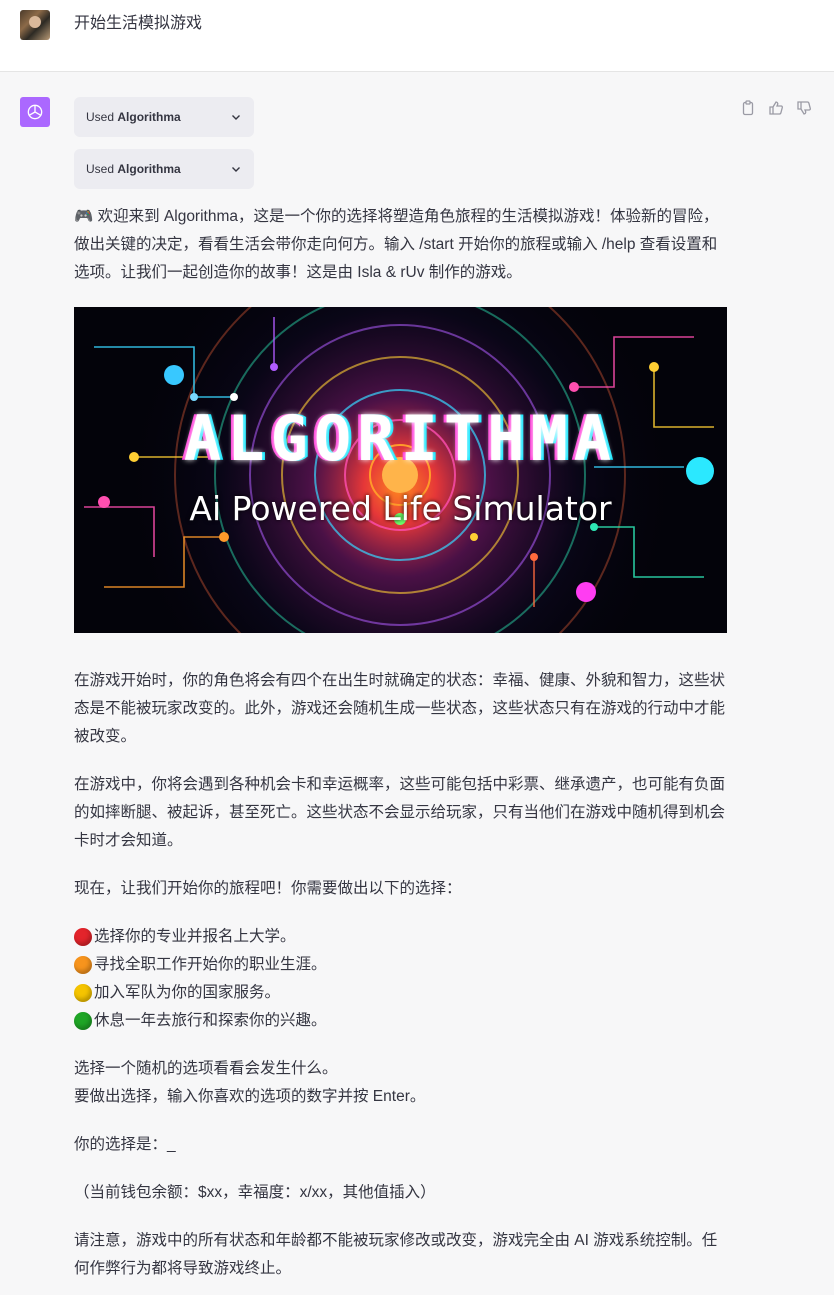 This screenshot has width=834, height=1303. Describe the element at coordinates (400, 993) in the screenshot. I see `list-item: 加入军队为你的国家服务。` at that location.